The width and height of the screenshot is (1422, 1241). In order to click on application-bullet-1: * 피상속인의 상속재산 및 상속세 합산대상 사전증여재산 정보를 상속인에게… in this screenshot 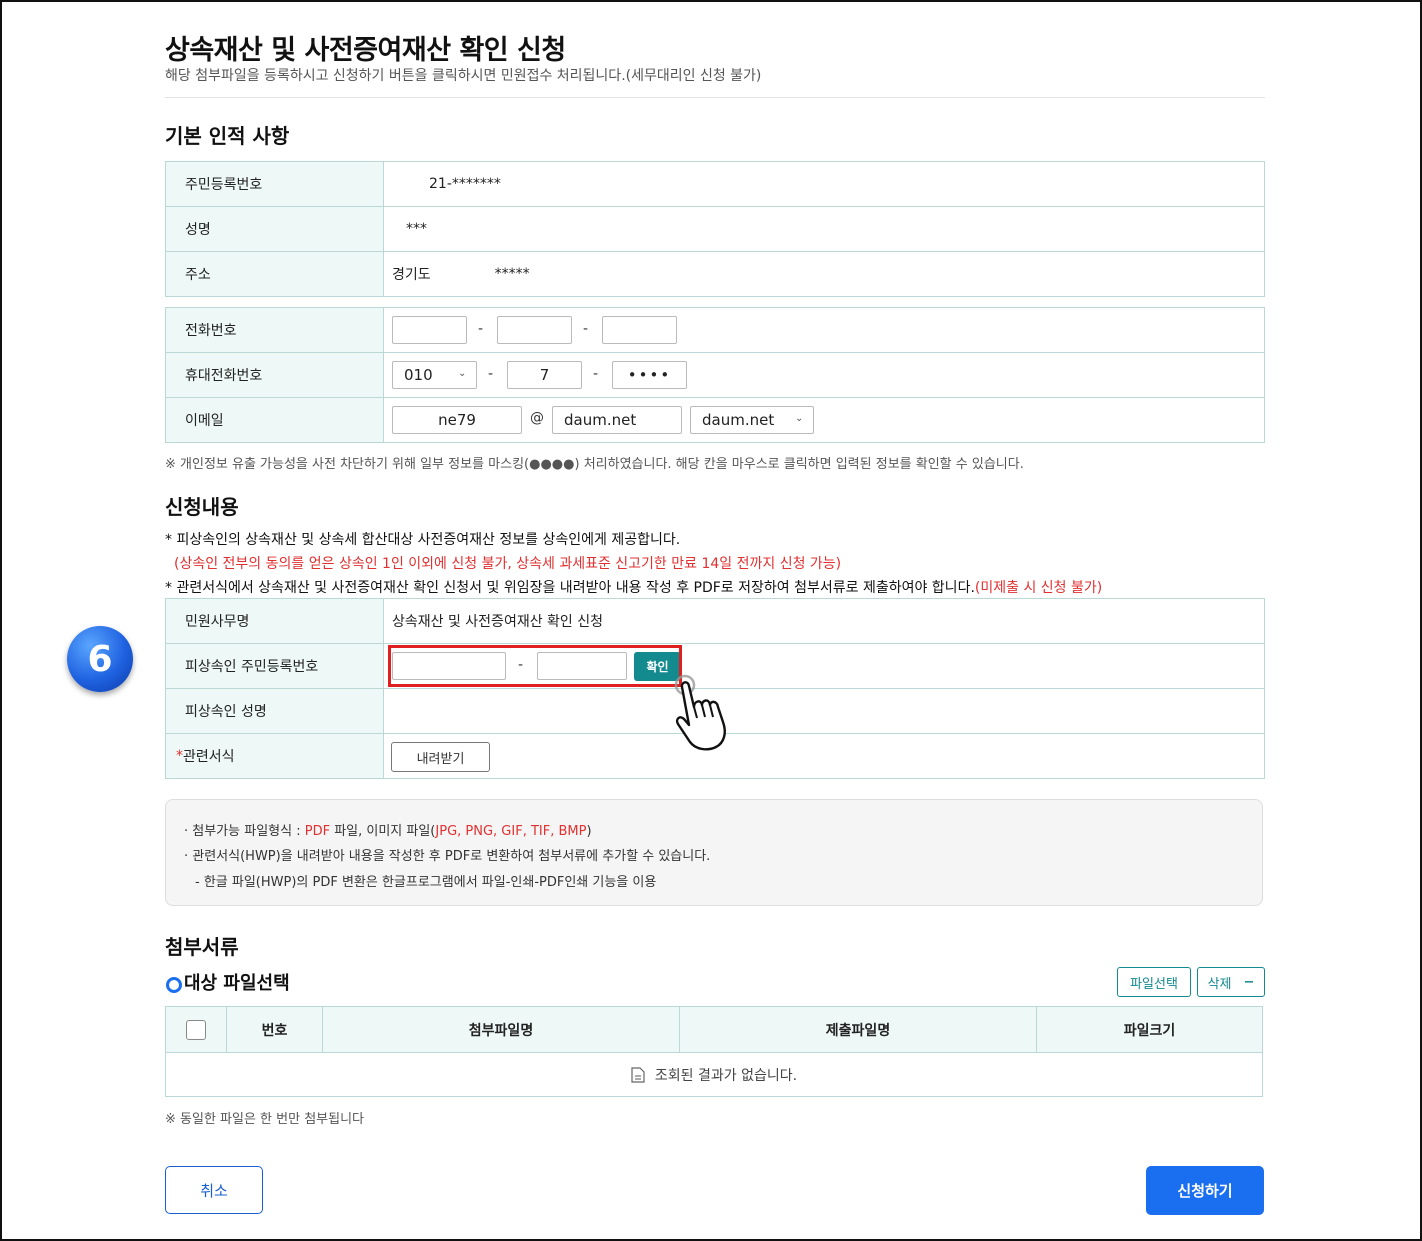, I will do `click(423, 540)`.